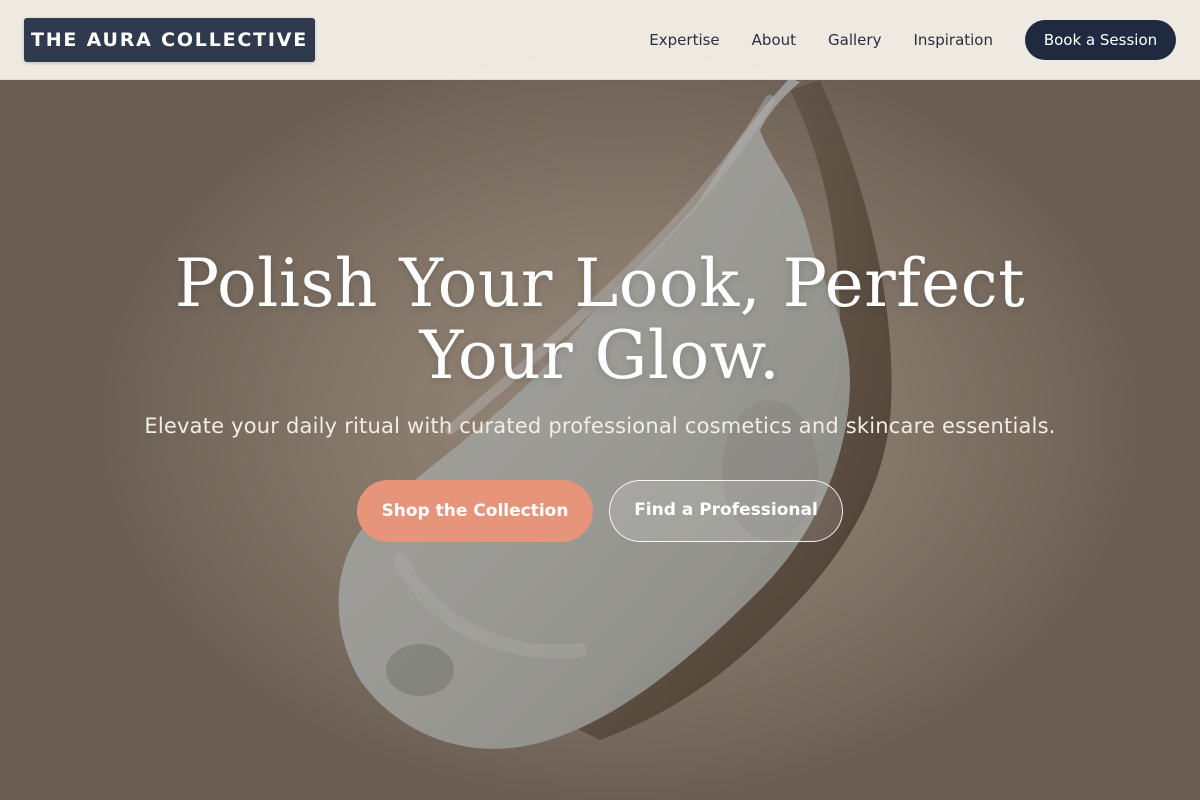 The image size is (1200, 800). I want to click on hero-title: Polish Your Look, Perfect Your Glow., so click(600, 319).